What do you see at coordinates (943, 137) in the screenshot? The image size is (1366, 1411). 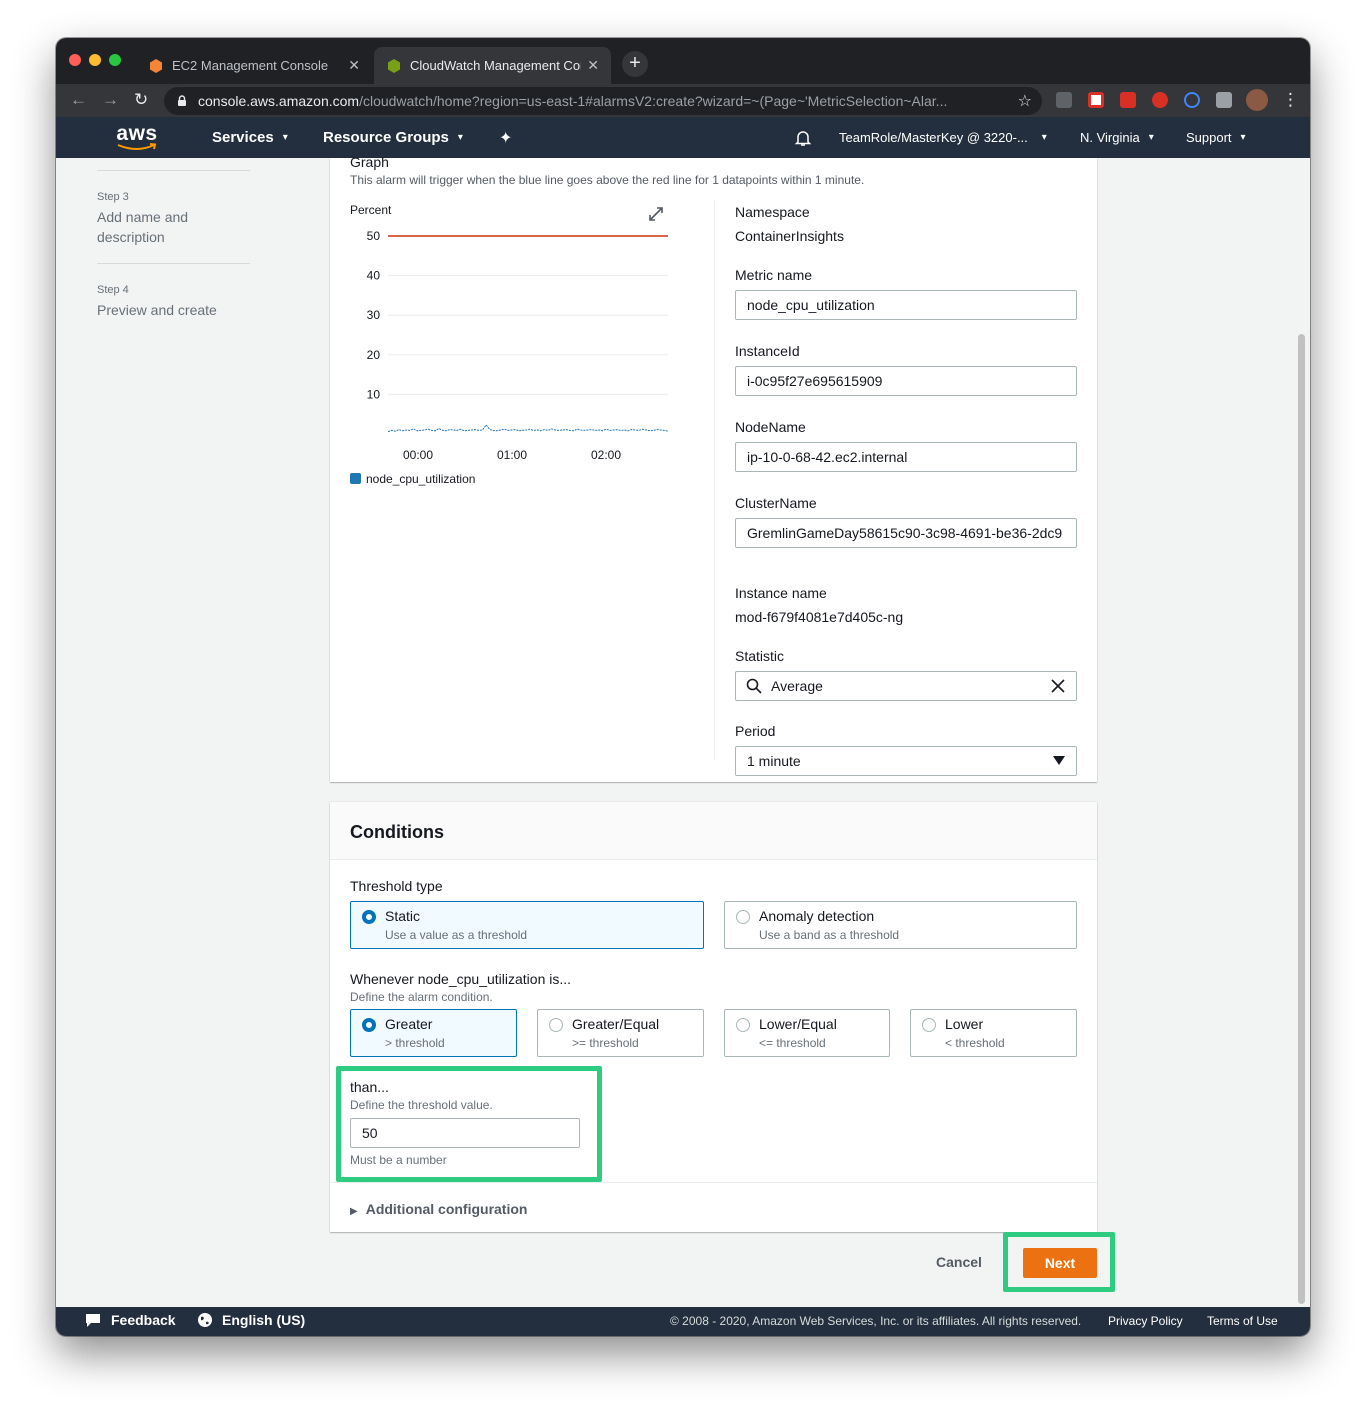 I see `account-menu: TeamRole/MasterKey @ 3220-... ▾` at bounding box center [943, 137].